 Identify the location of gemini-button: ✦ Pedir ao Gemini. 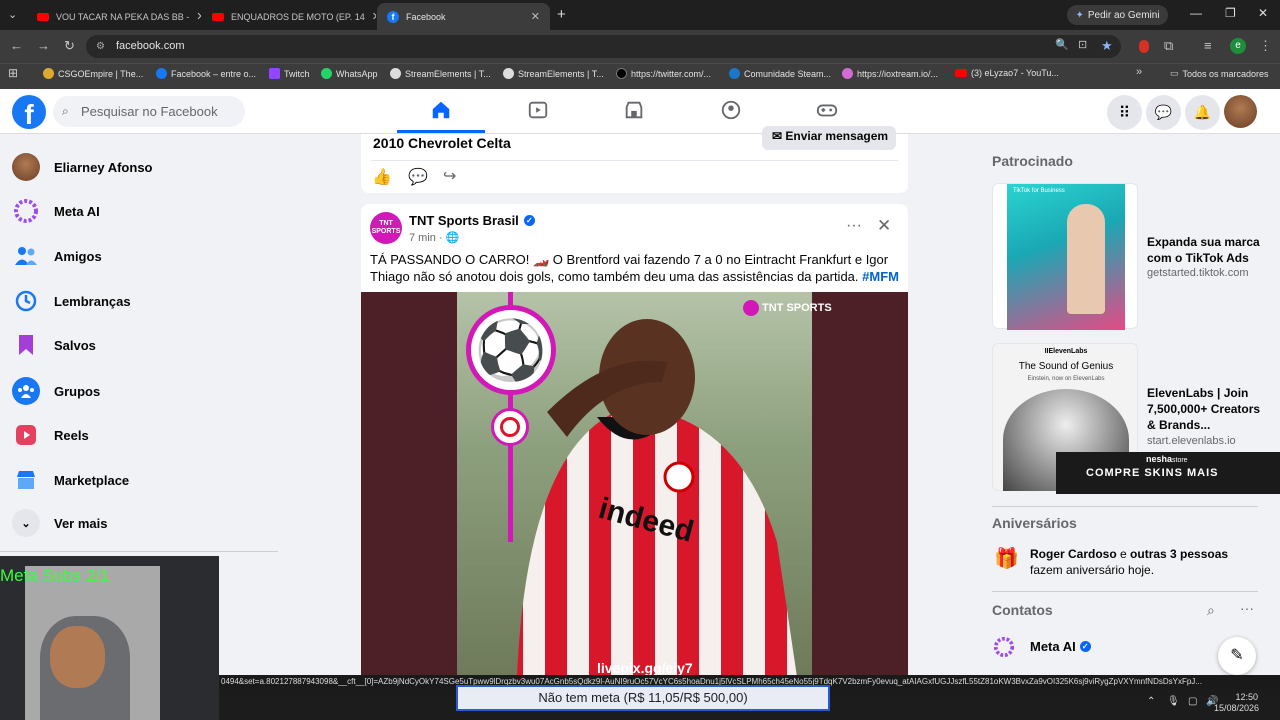
(1117, 15).